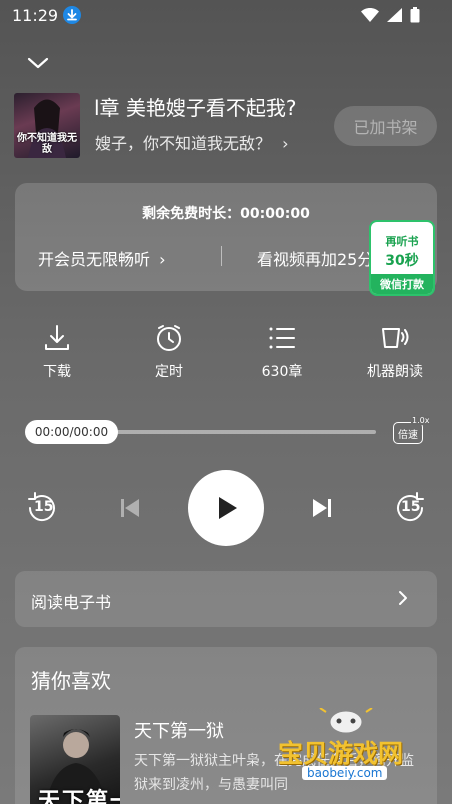 The image size is (452, 804). Describe the element at coordinates (403, 600) in the screenshot. I see `chevron-right-icon` at that location.